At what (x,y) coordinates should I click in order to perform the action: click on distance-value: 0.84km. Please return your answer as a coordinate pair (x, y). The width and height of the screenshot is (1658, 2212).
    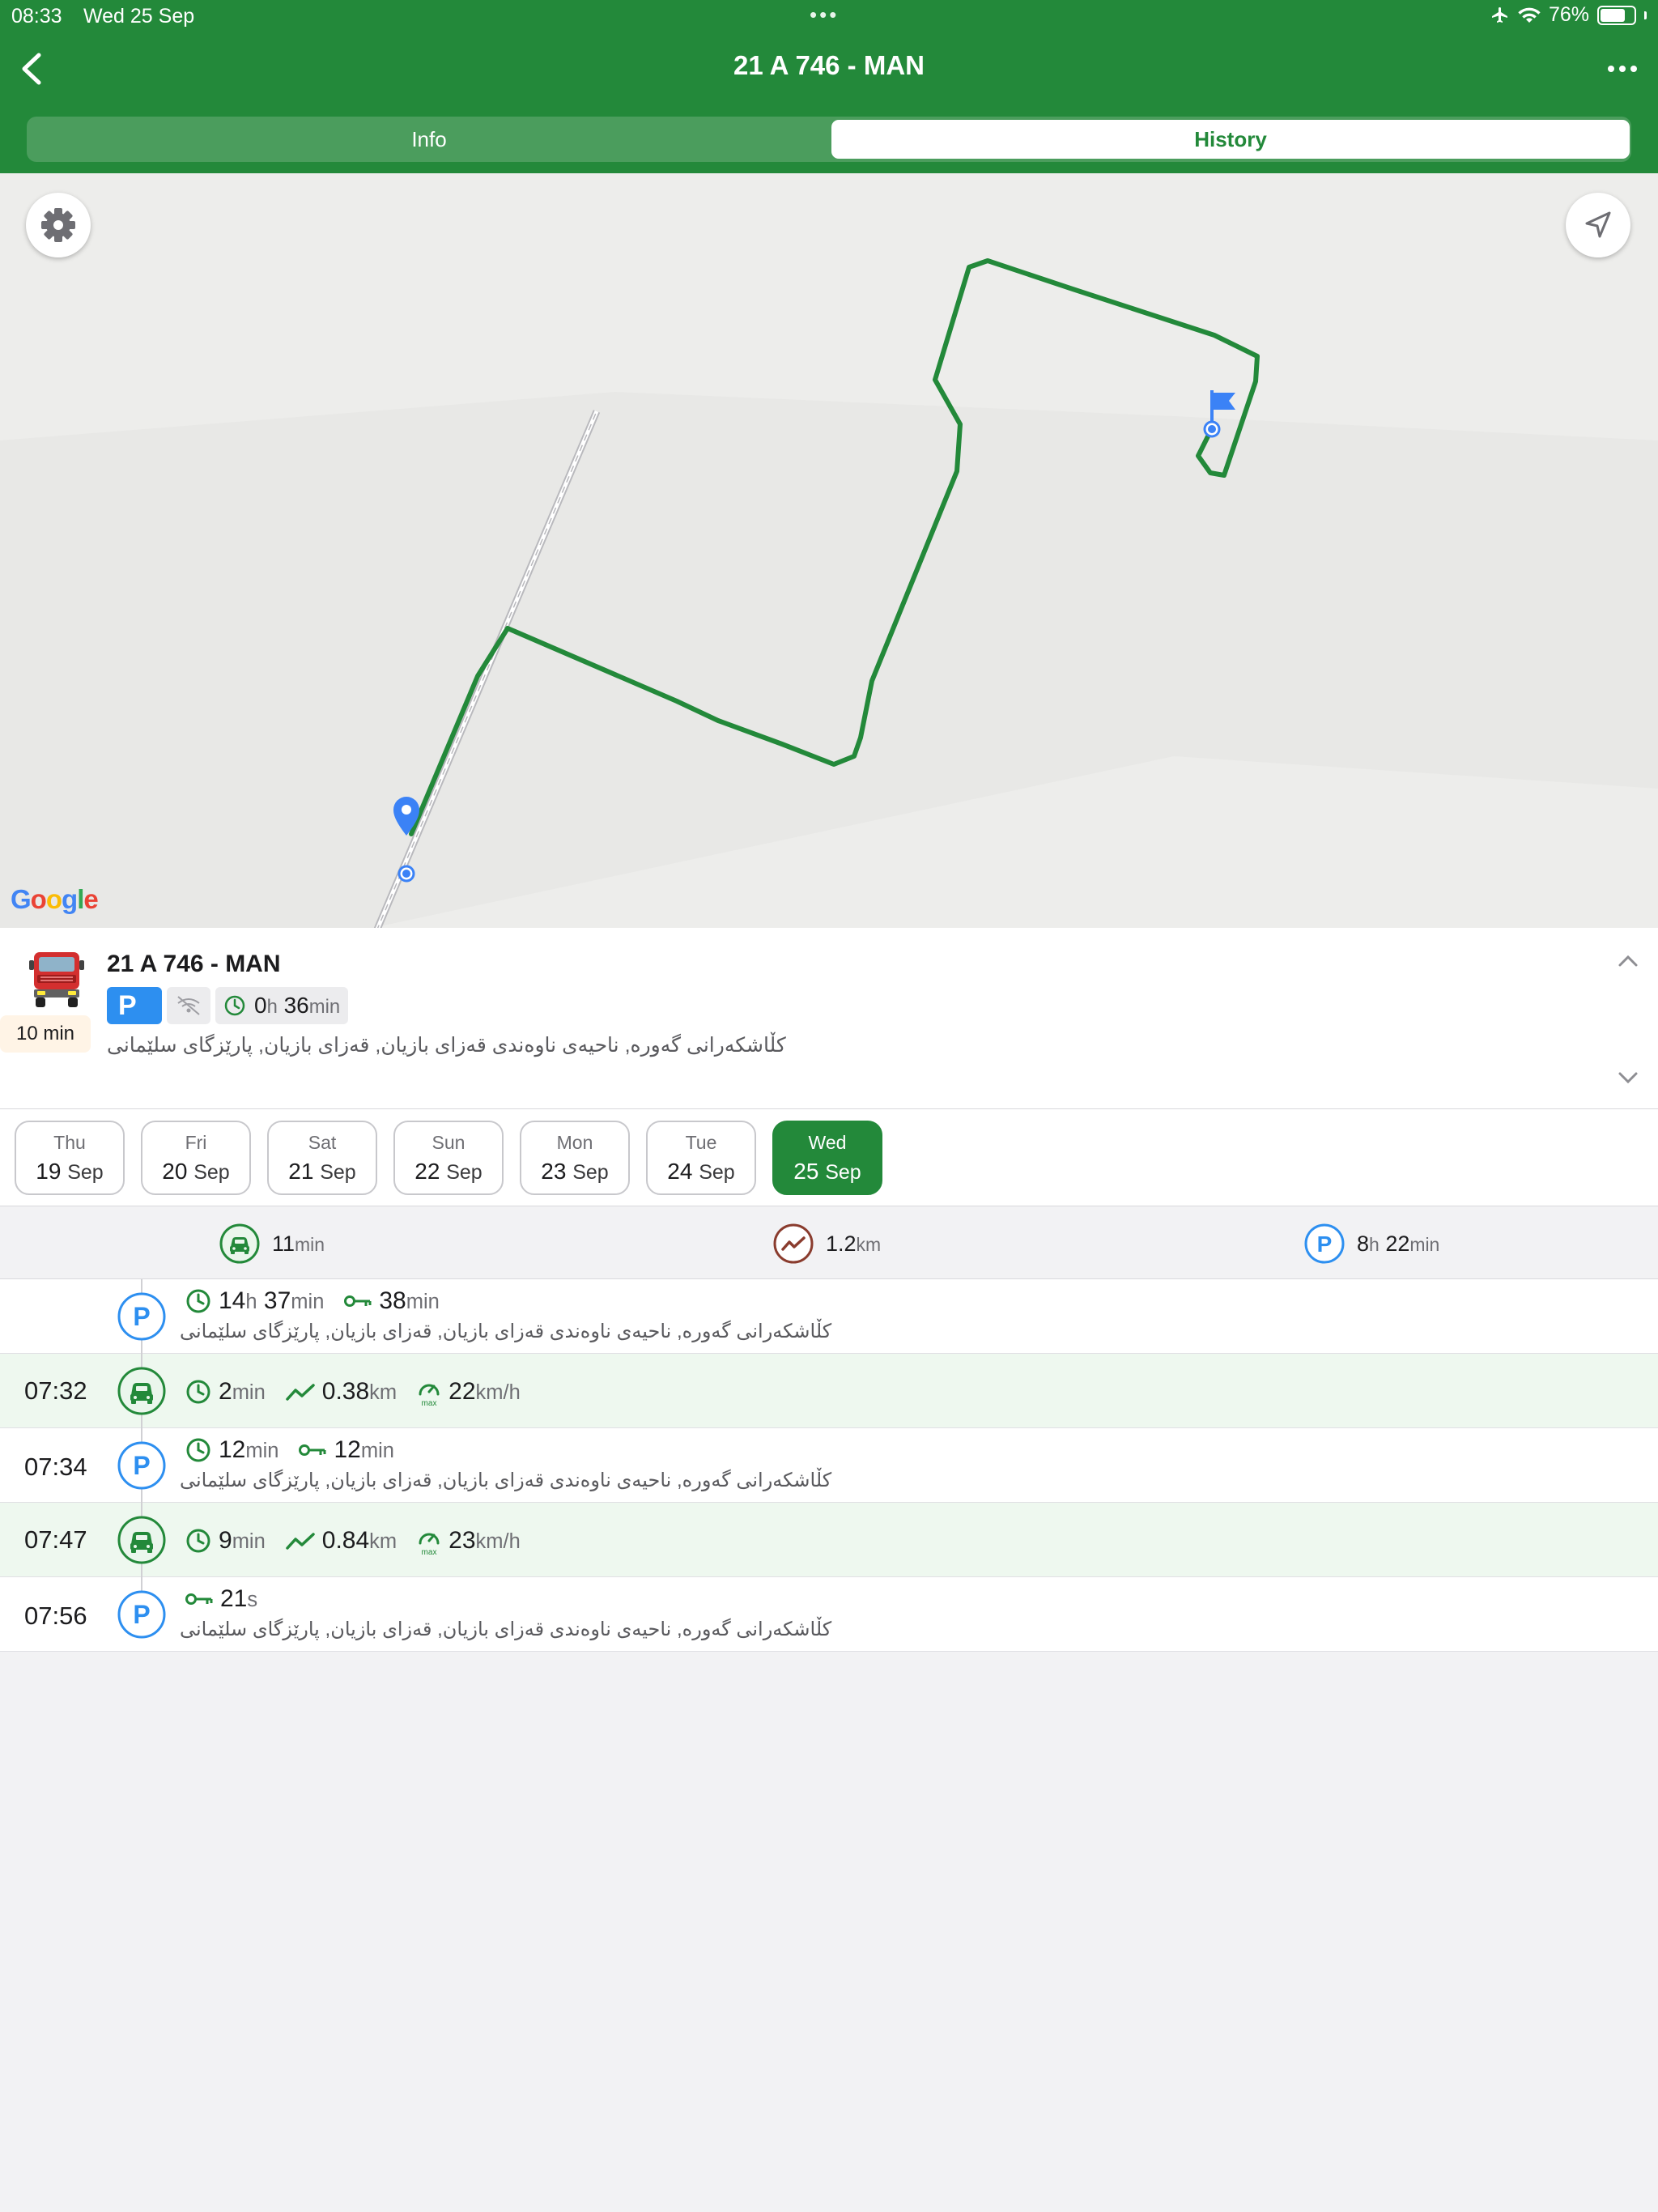
    Looking at the image, I should click on (359, 1541).